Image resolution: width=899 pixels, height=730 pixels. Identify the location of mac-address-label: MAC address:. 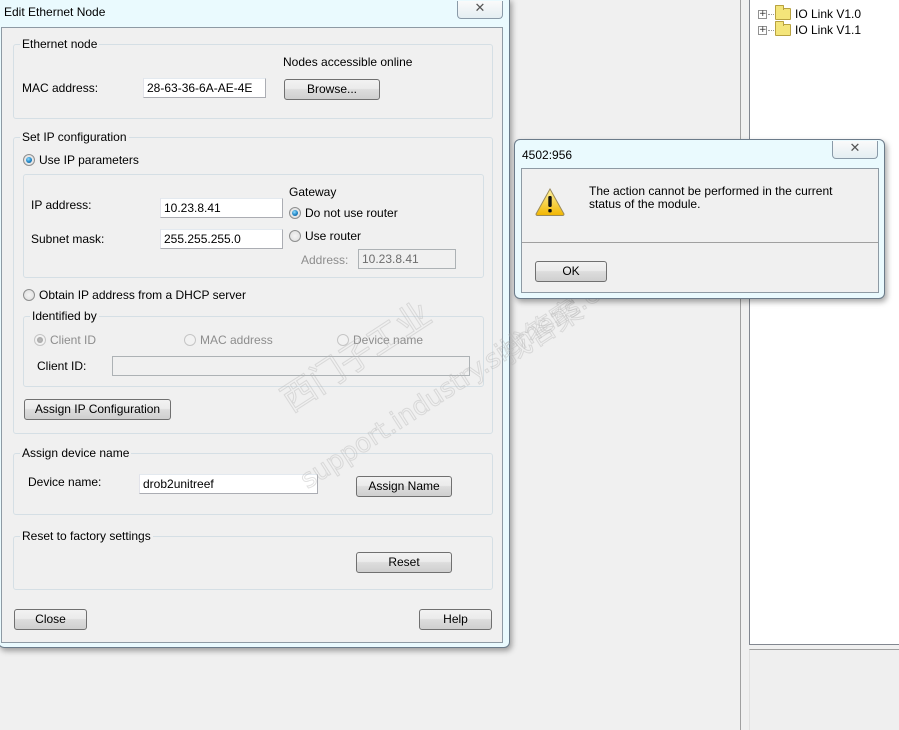
(60, 88).